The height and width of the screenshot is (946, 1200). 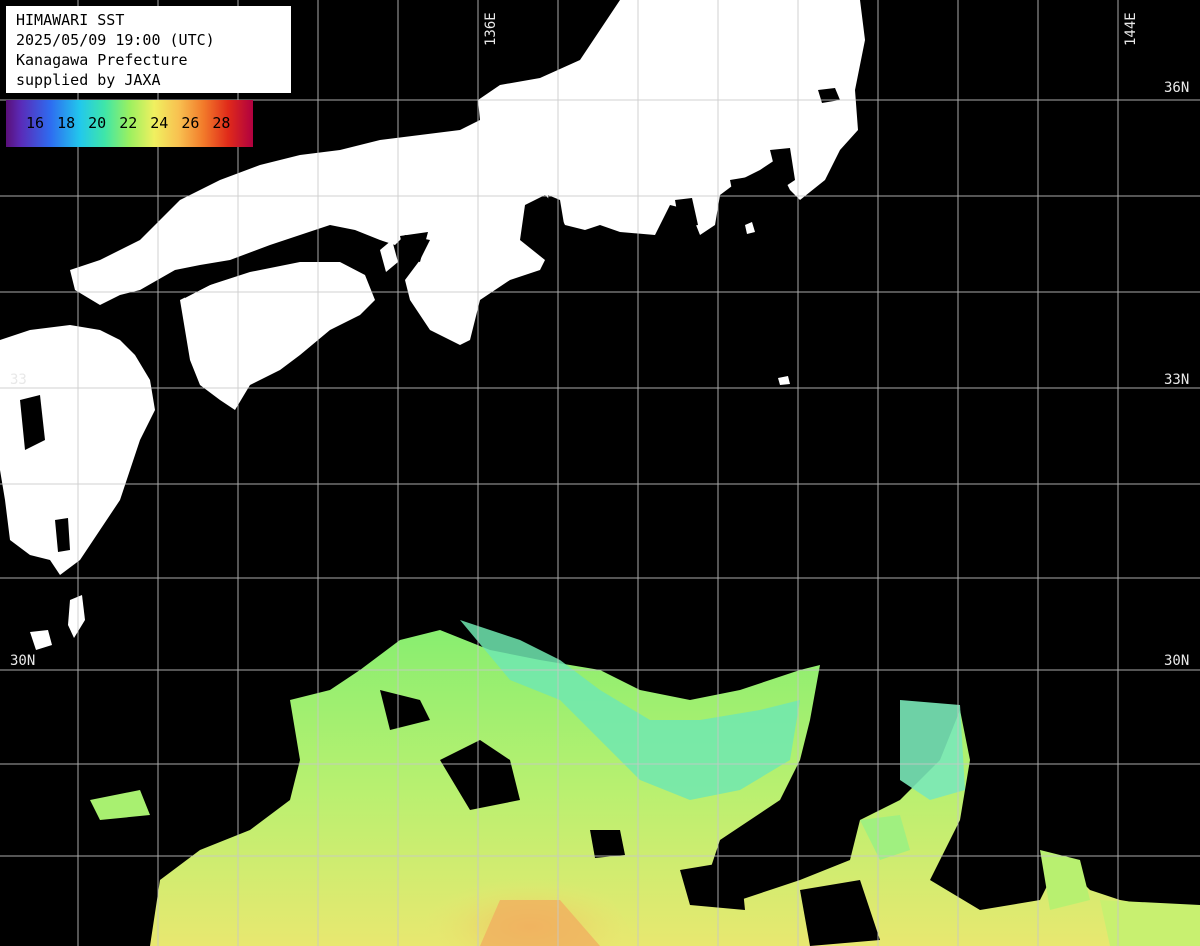 What do you see at coordinates (35, 123) in the screenshot?
I see `legend-tick: 16` at bounding box center [35, 123].